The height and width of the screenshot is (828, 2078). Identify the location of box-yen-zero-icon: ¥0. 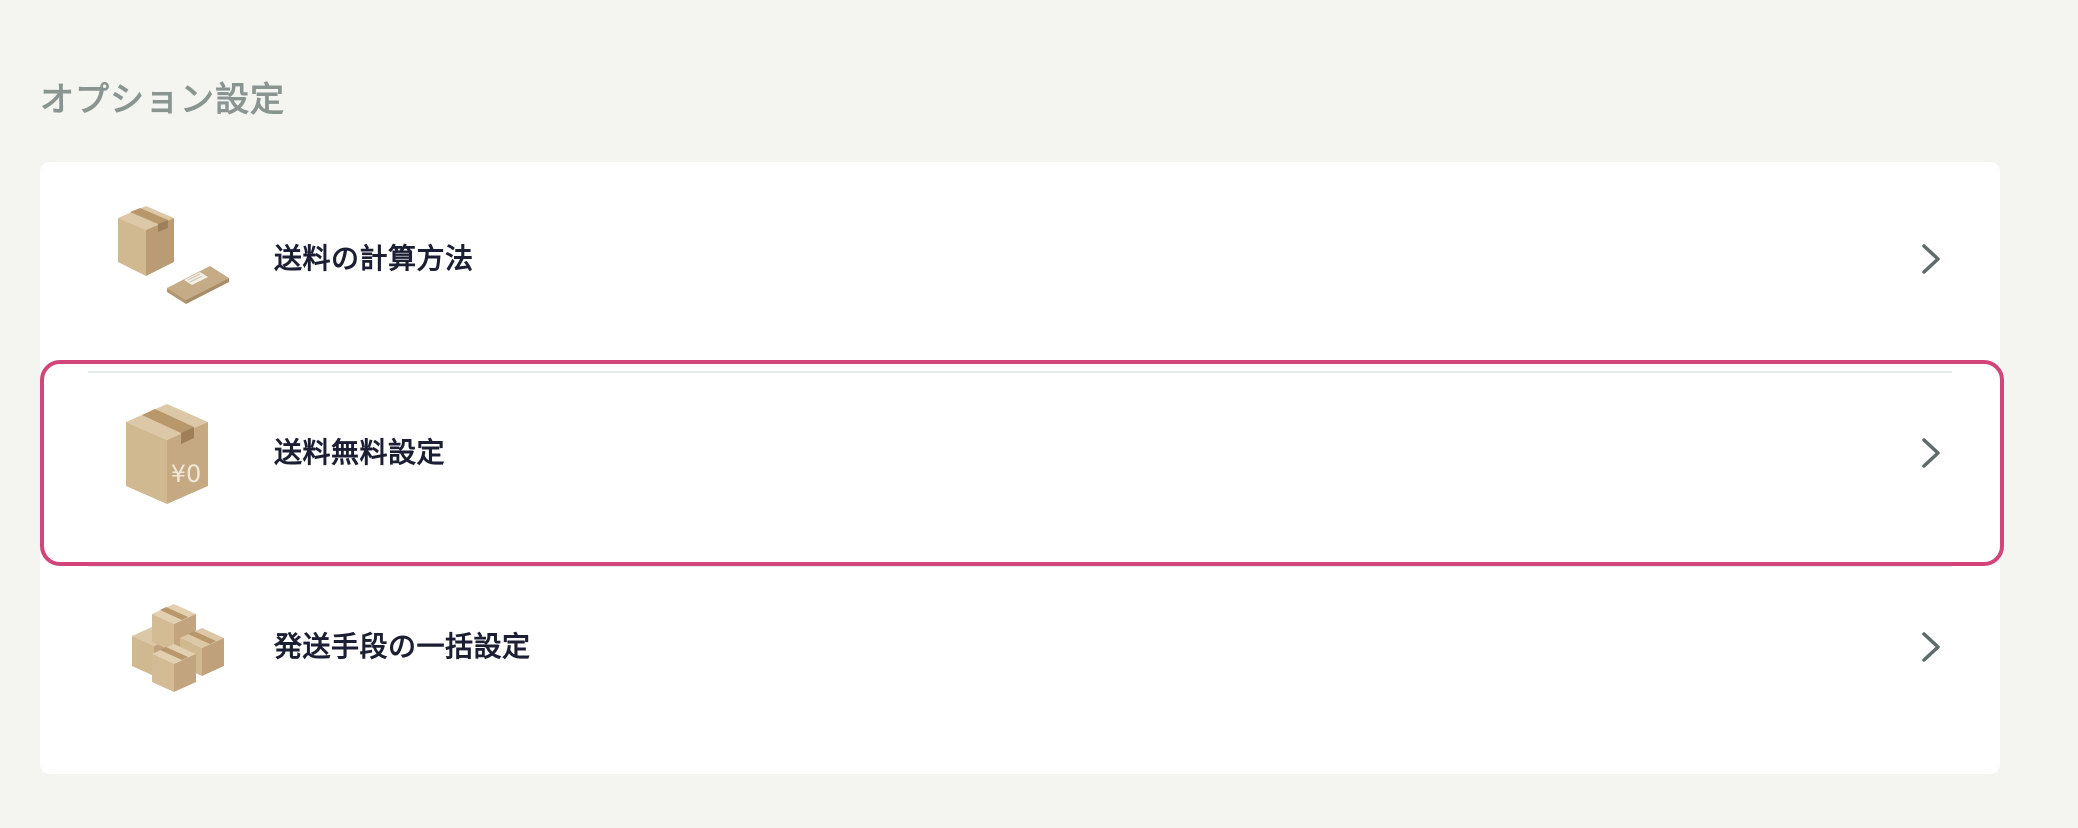
(167, 454).